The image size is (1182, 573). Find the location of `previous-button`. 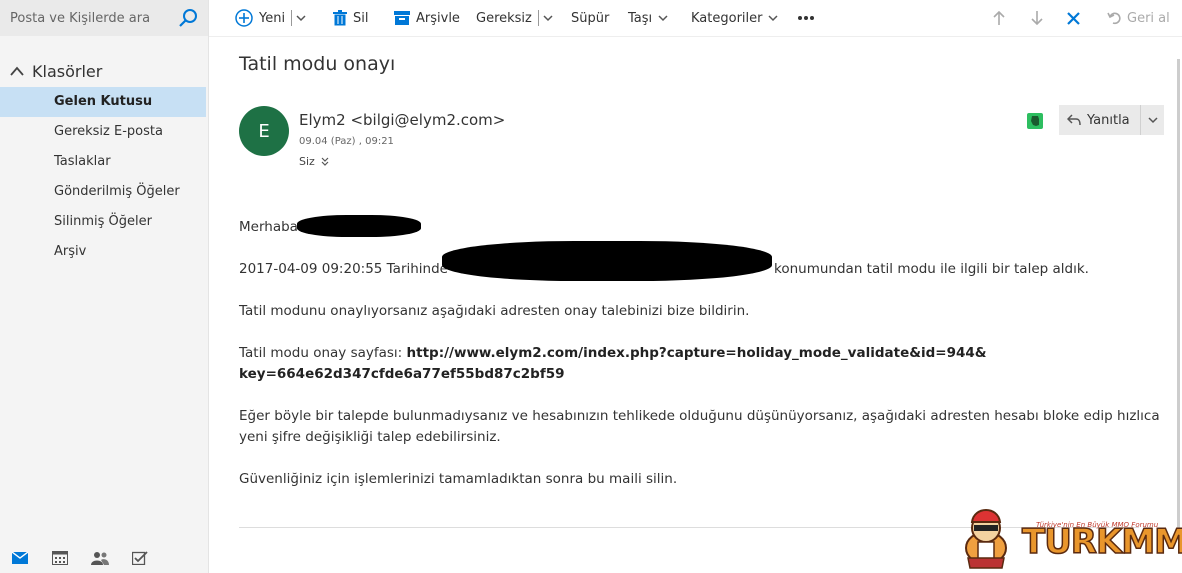

previous-button is located at coordinates (999, 18).